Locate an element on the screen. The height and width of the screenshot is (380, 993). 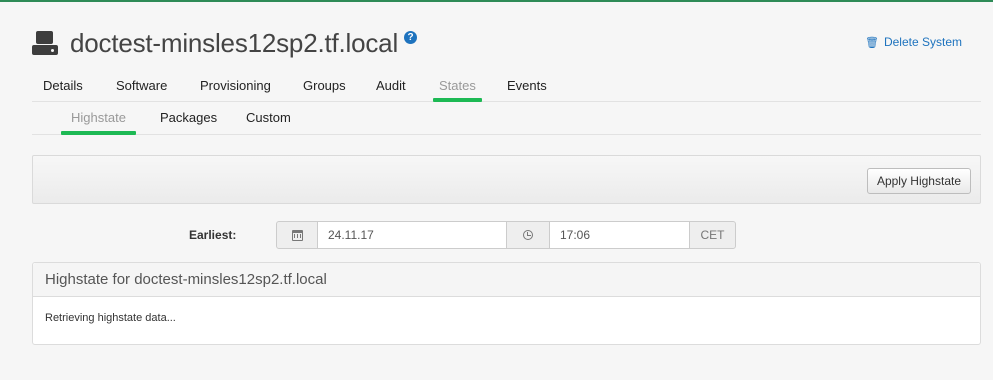
apply-highstate-button: Apply Highstate is located at coordinates (918, 181).